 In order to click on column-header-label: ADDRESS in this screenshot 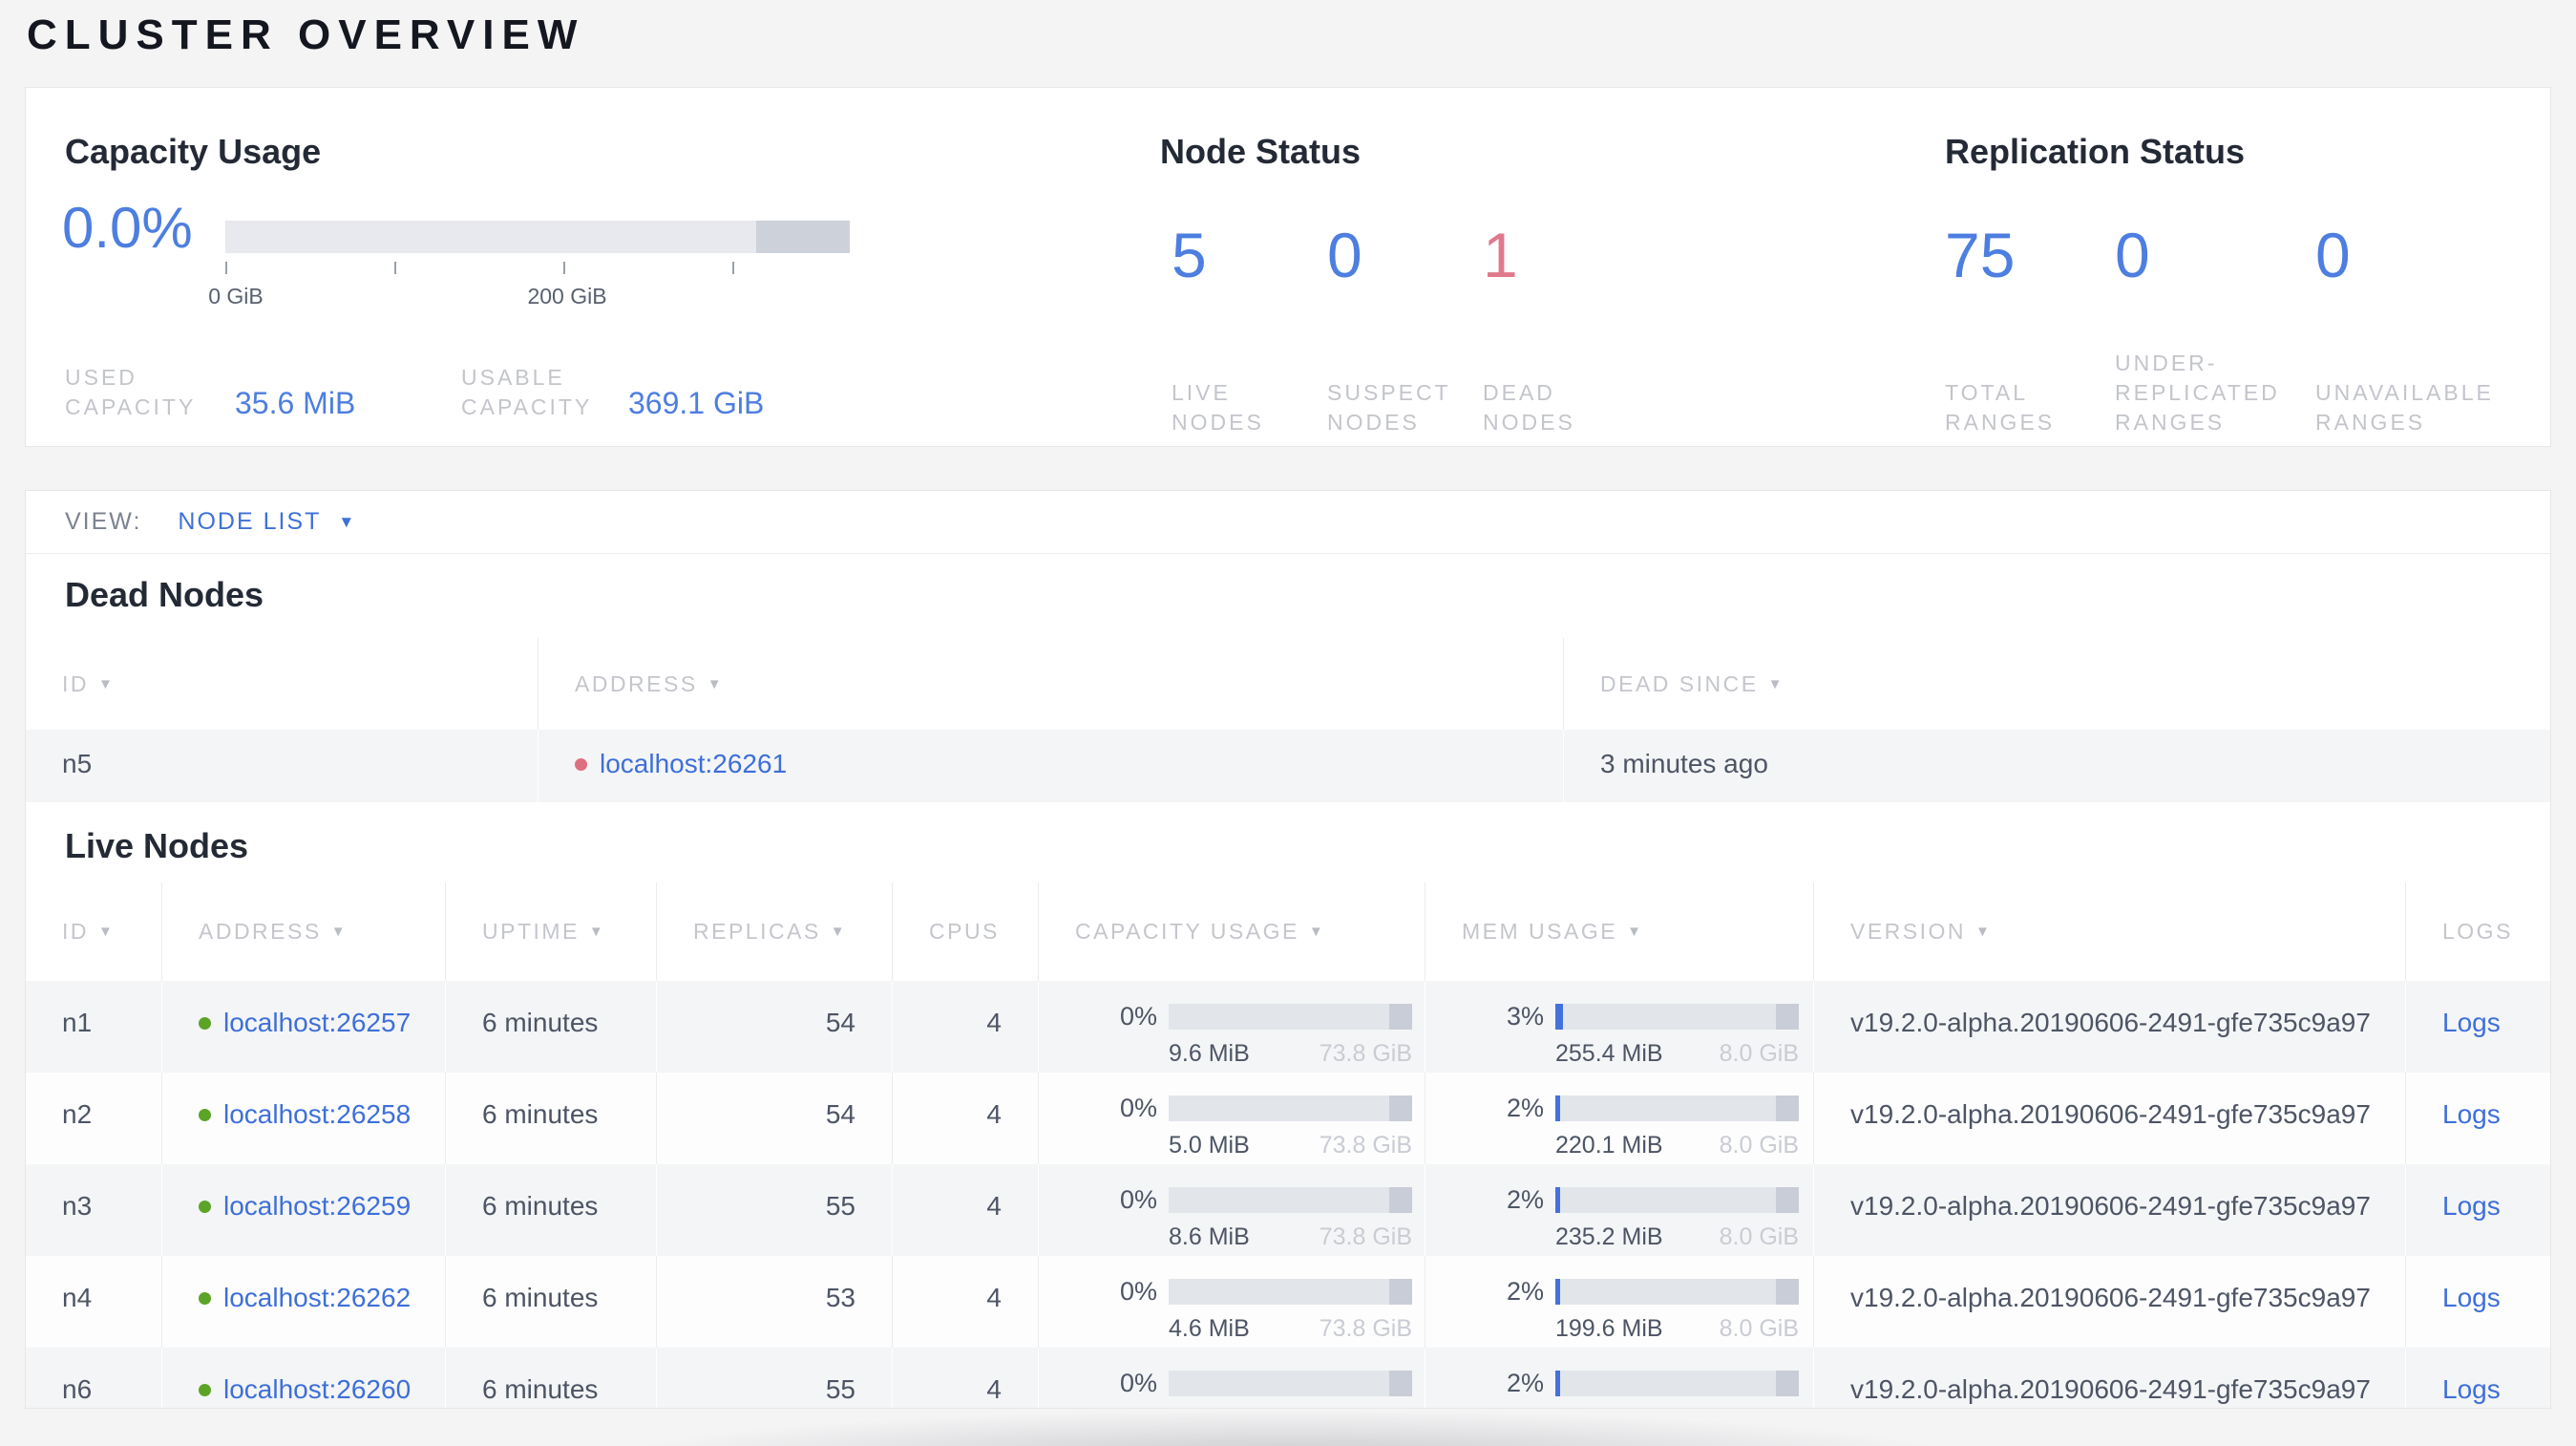, I will do `click(260, 931)`.